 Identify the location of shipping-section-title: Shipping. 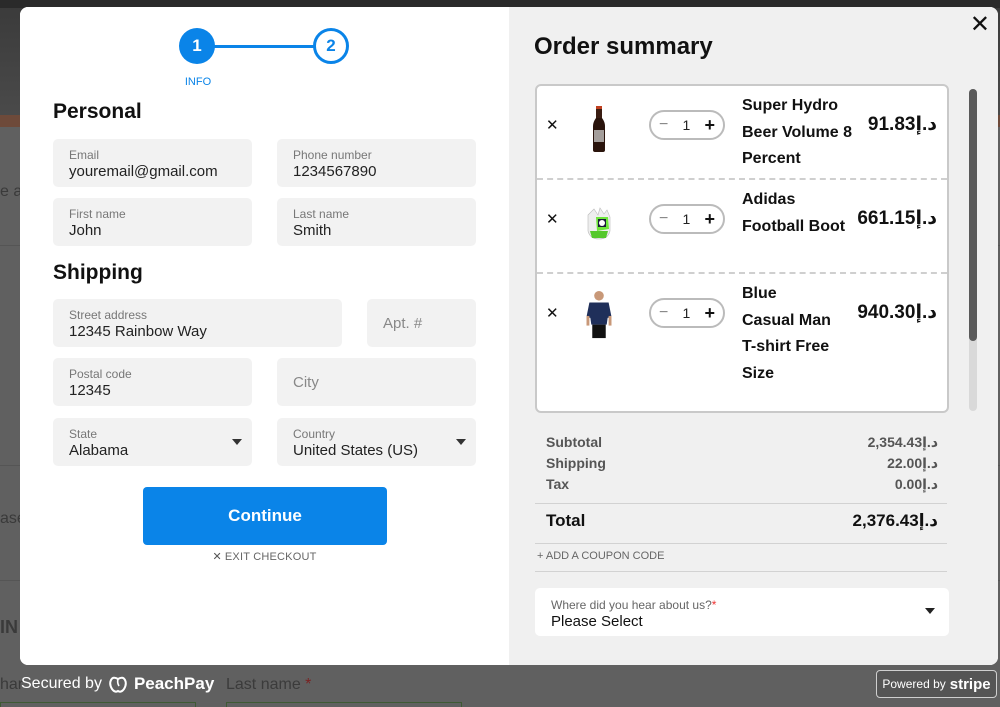
(98, 272).